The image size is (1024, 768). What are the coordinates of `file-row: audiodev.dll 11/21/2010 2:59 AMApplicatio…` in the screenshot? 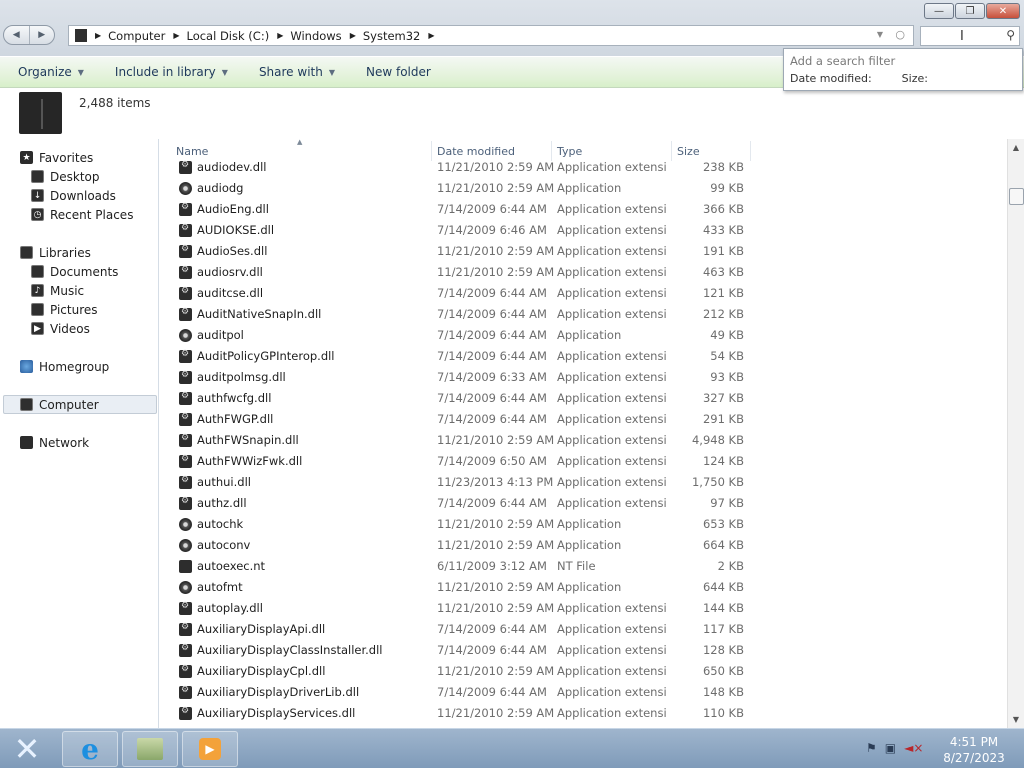 It's located at (583, 167).